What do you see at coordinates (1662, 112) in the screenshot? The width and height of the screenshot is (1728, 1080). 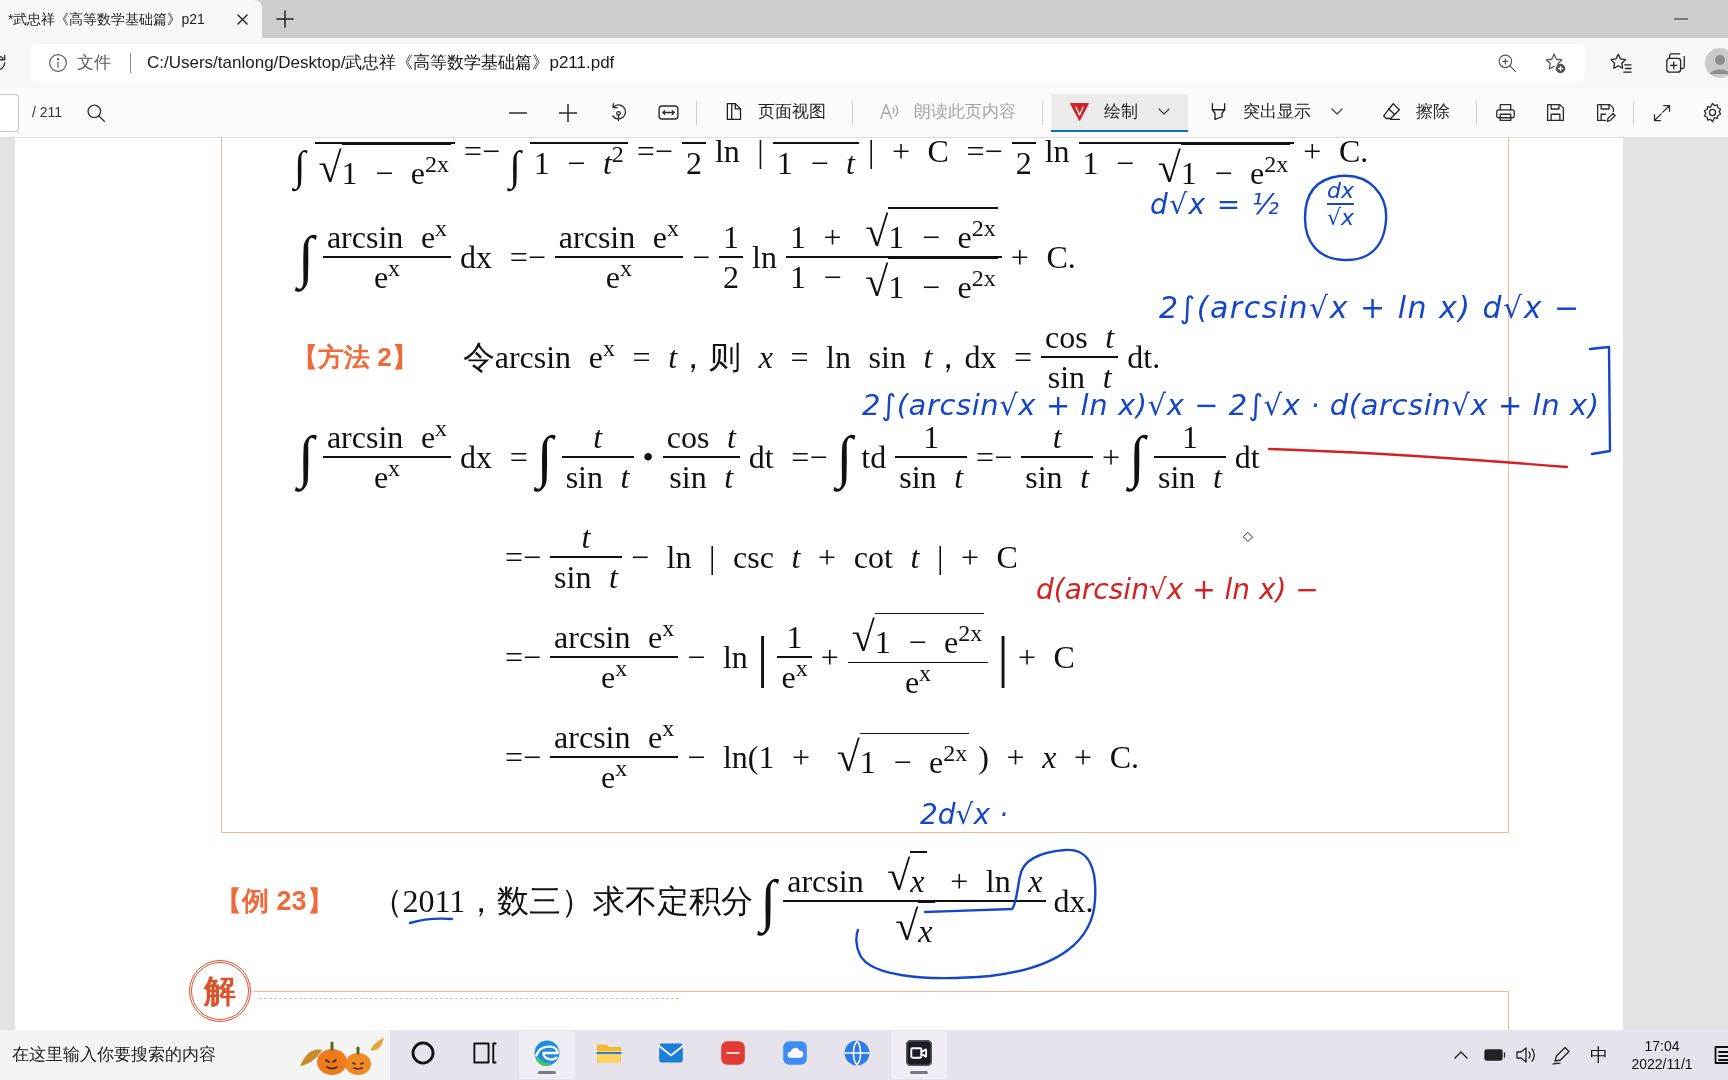 I see `expand-icon` at bounding box center [1662, 112].